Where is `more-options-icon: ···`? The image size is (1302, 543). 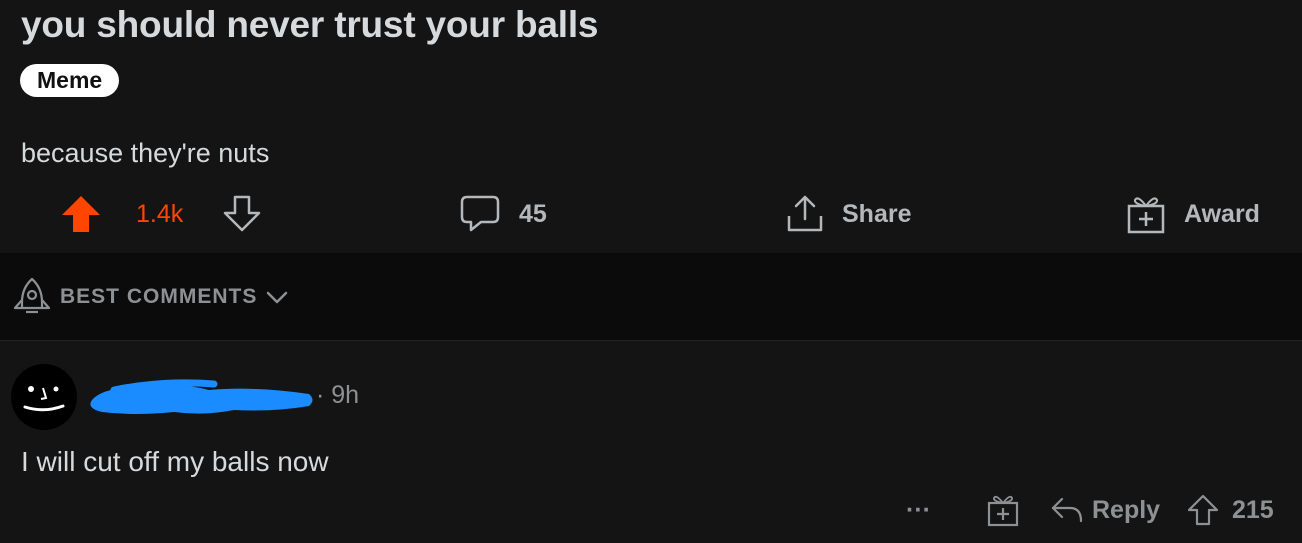
more-options-icon: ··· is located at coordinates (918, 509).